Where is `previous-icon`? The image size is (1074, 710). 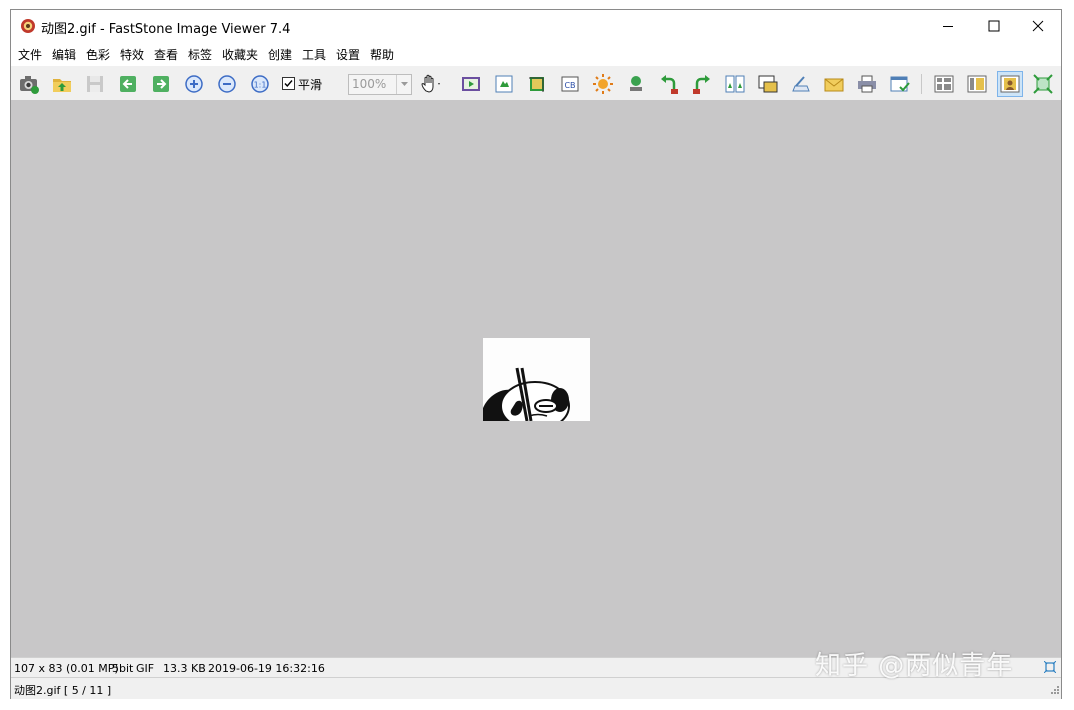 previous-icon is located at coordinates (128, 84).